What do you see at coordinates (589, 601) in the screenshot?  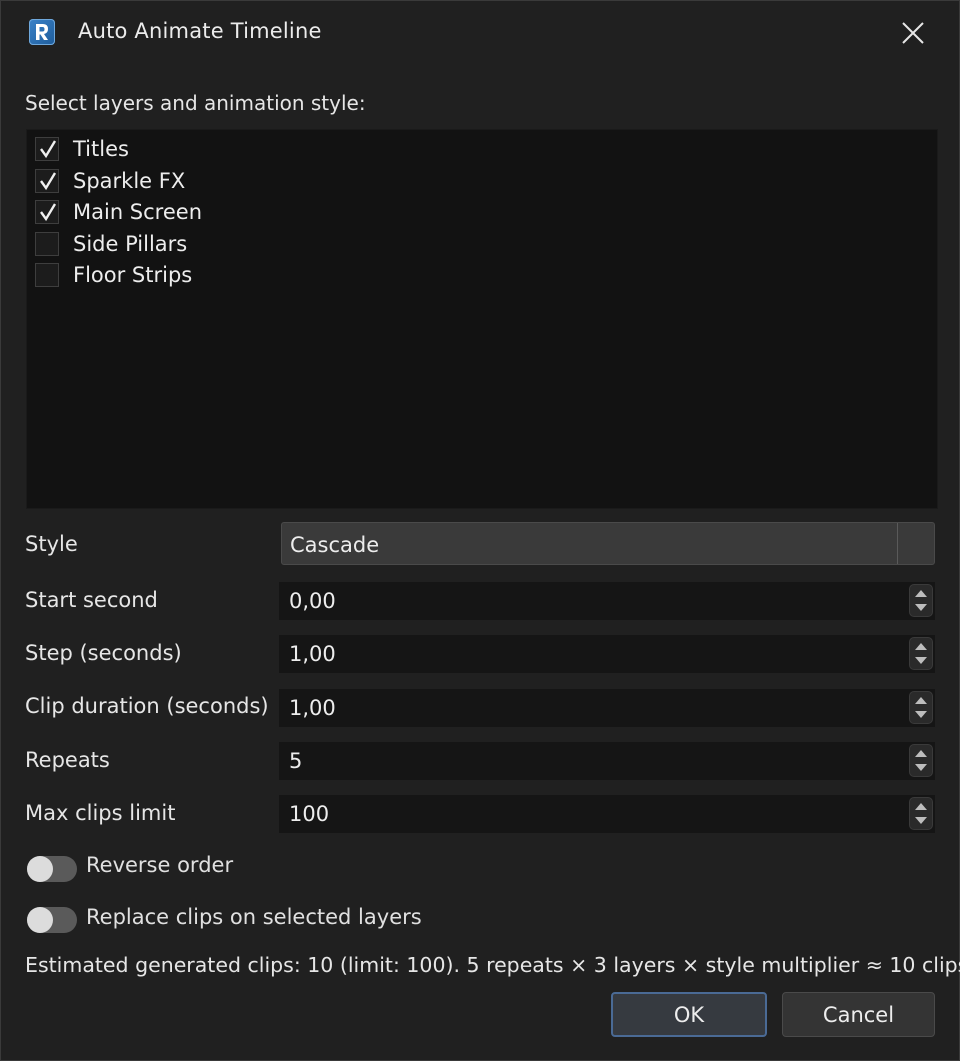 I see `start-second-input` at bounding box center [589, 601].